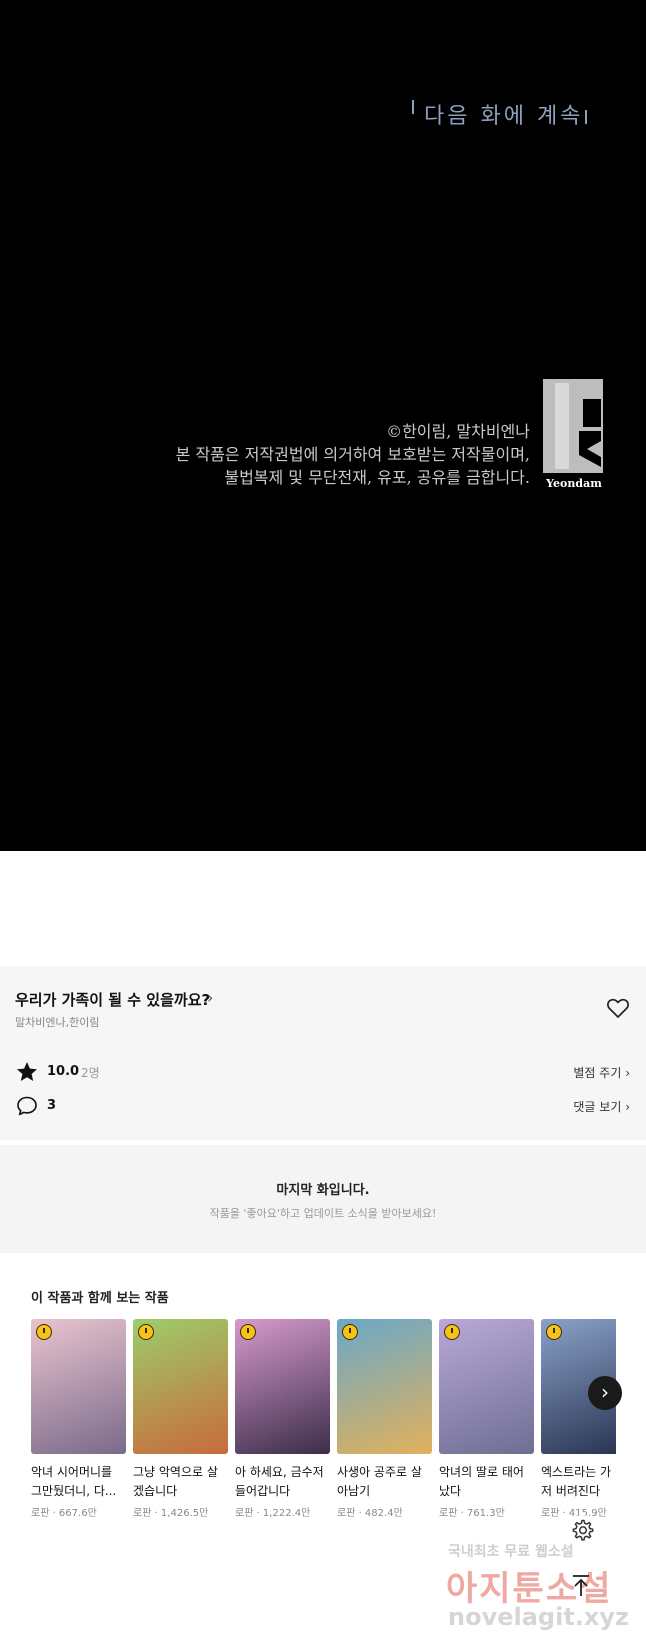 The width and height of the screenshot is (646, 1652). I want to click on quote-mark-right, so click(586, 117).